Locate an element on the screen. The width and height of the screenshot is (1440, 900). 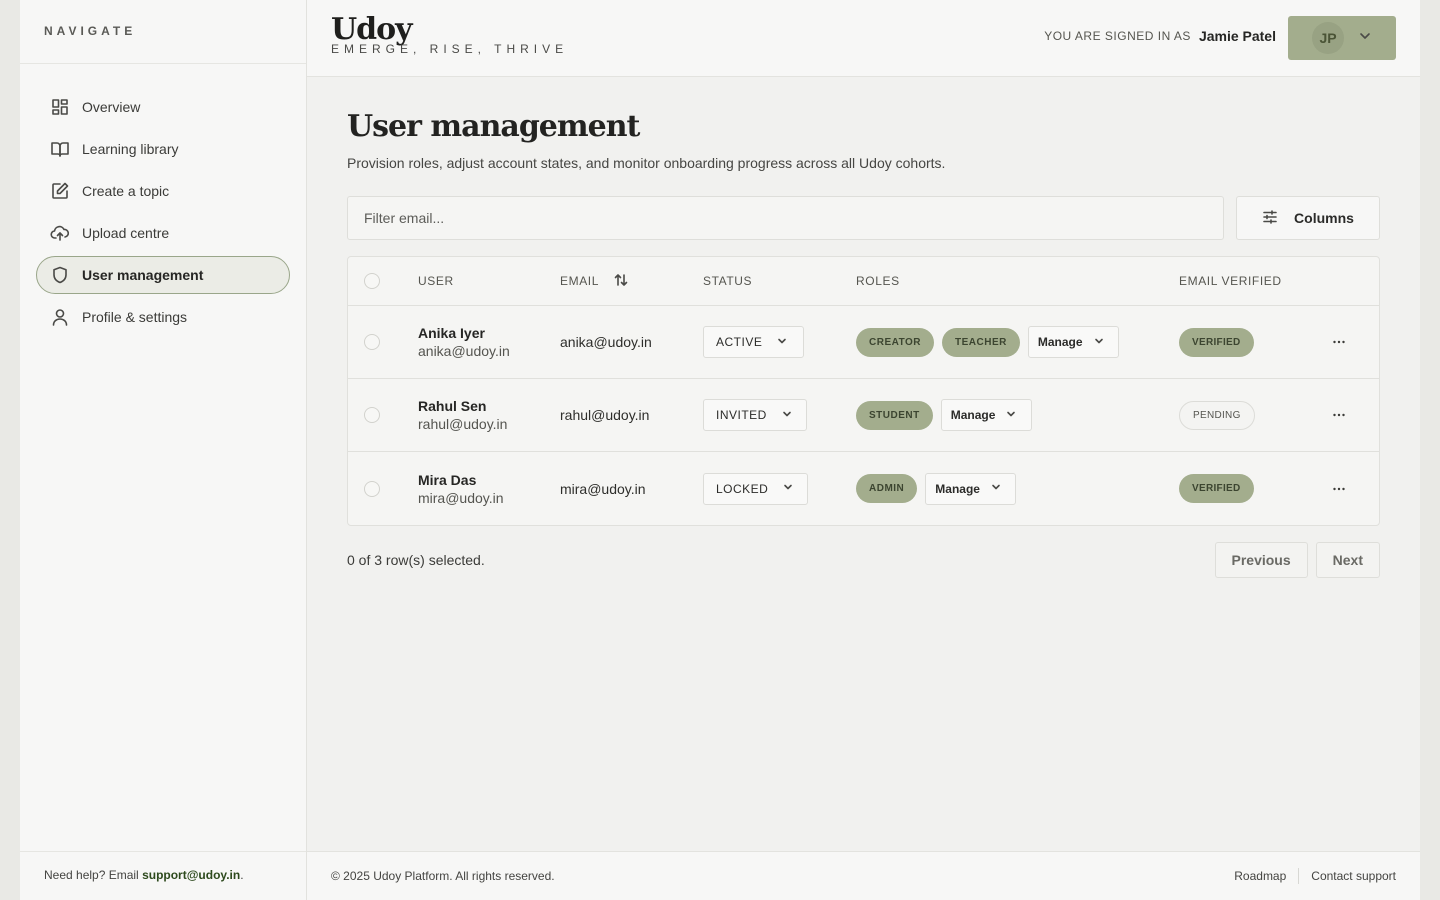
select-all-checkbox is located at coordinates (372, 281).